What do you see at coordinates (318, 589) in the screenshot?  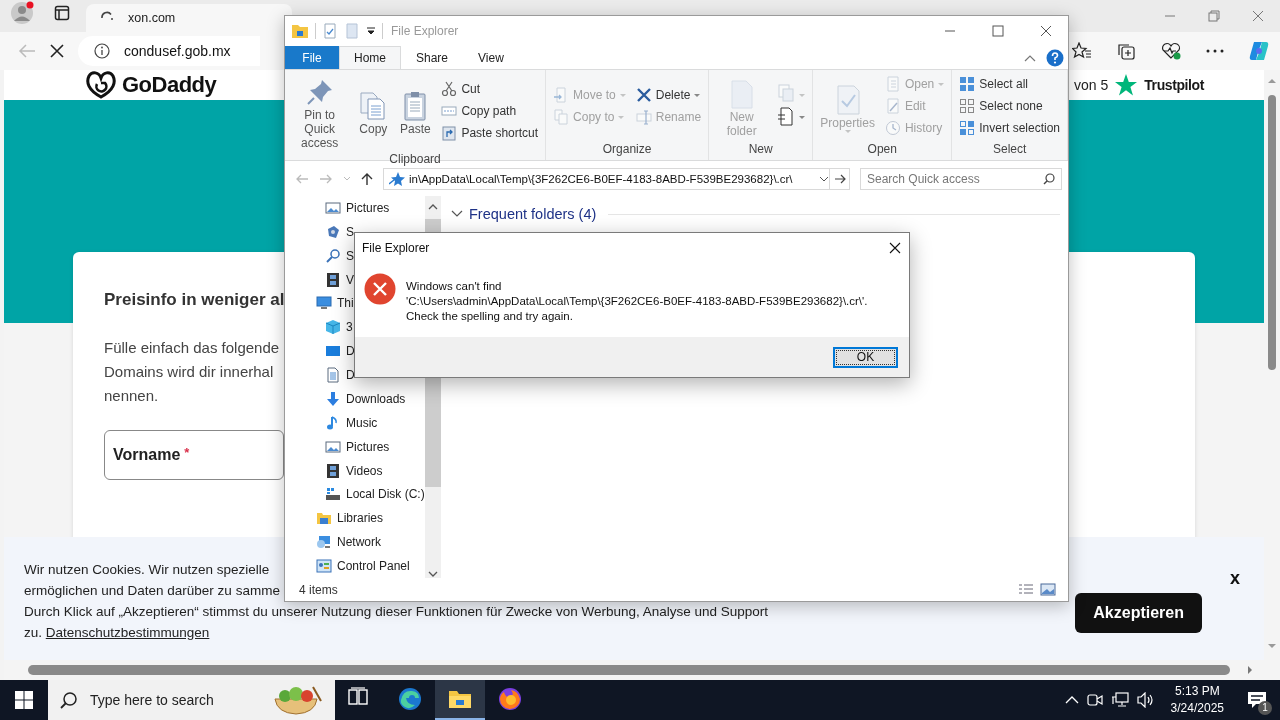 I see `status-text: 4 items` at bounding box center [318, 589].